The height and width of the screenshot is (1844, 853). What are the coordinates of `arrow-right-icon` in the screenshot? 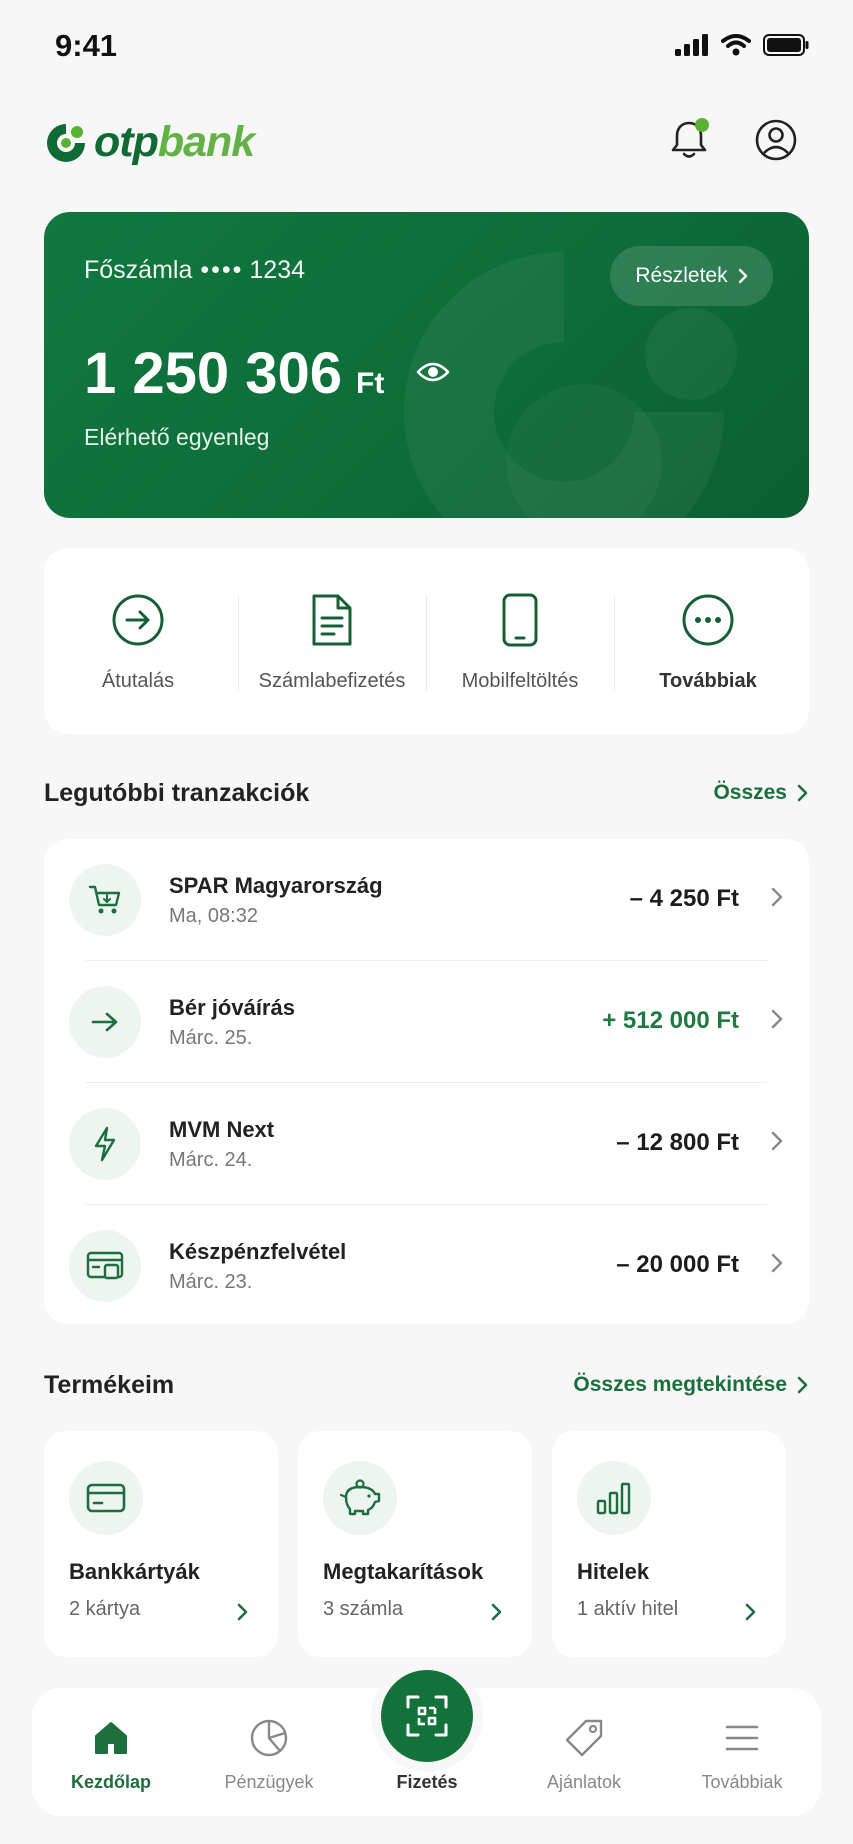 It's located at (105, 1022).